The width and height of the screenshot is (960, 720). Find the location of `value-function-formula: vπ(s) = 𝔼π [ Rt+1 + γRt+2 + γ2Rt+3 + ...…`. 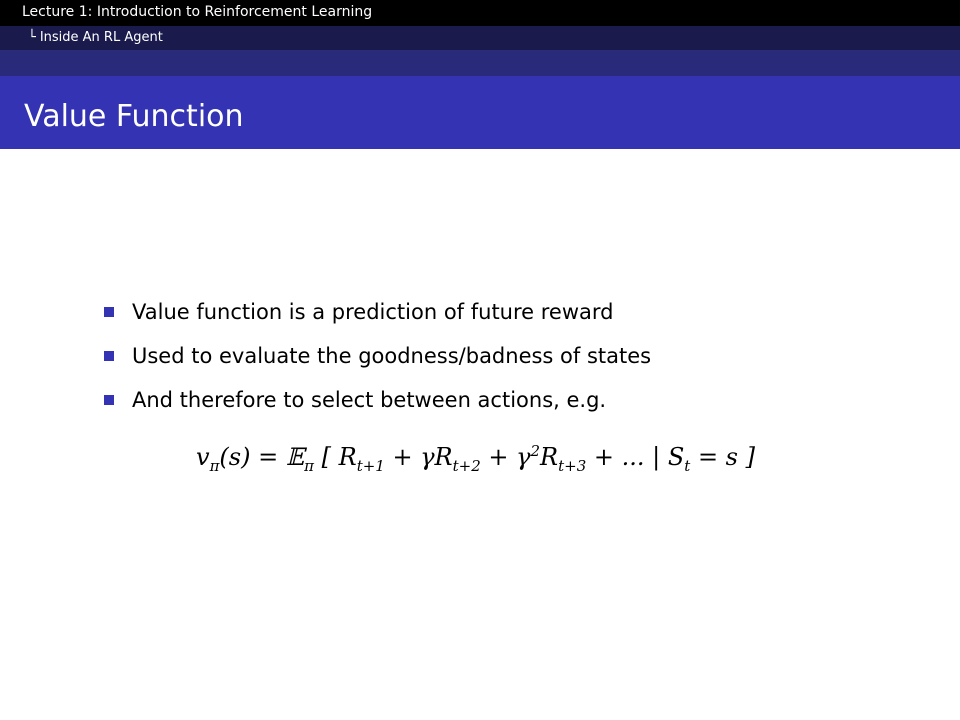

value-function-formula: vπ(s) = 𝔼π [ Rt+1 + γRt+2 + γ2Rt+3 + ...… is located at coordinates (475, 458).